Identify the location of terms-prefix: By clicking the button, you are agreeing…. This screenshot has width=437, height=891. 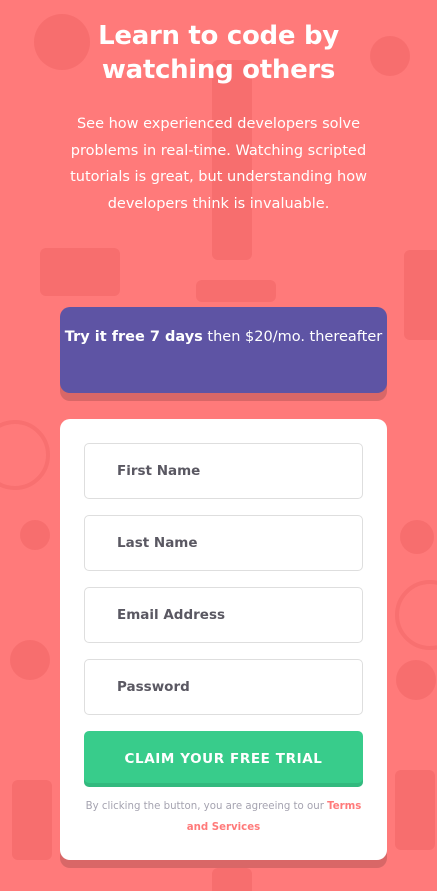
(206, 806).